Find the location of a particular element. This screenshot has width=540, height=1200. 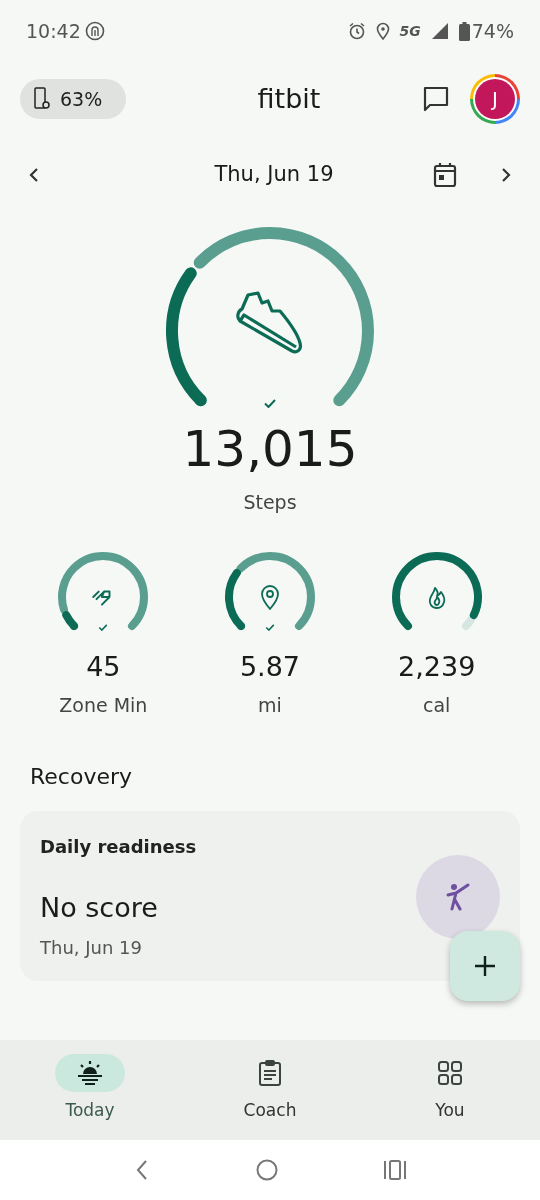

stretching-figure-icon is located at coordinates (458, 896).